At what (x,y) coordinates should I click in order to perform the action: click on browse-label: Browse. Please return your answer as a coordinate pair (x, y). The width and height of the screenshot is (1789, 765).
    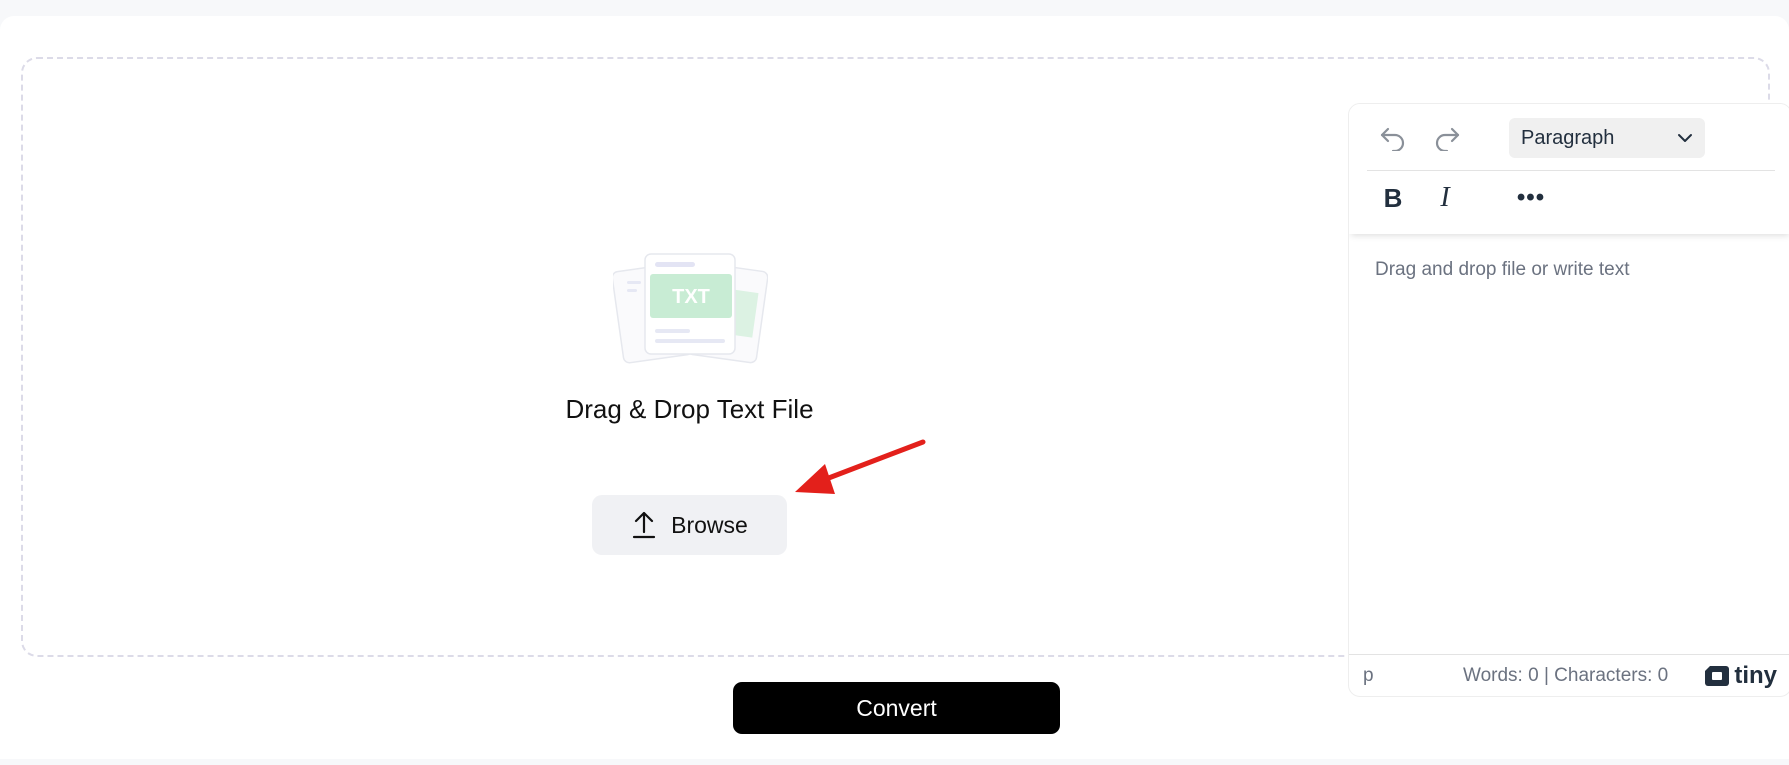
    Looking at the image, I should click on (709, 524).